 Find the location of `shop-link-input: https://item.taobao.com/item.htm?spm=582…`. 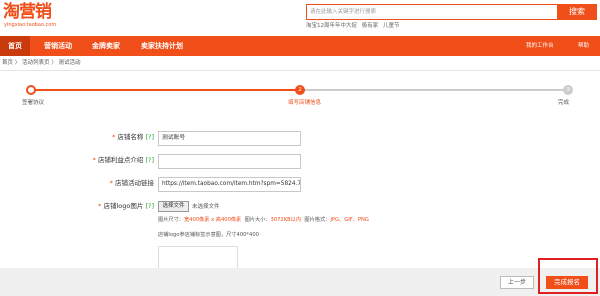

shop-link-input: https://item.taobao.com/item.htm?spm=582… is located at coordinates (229, 184).